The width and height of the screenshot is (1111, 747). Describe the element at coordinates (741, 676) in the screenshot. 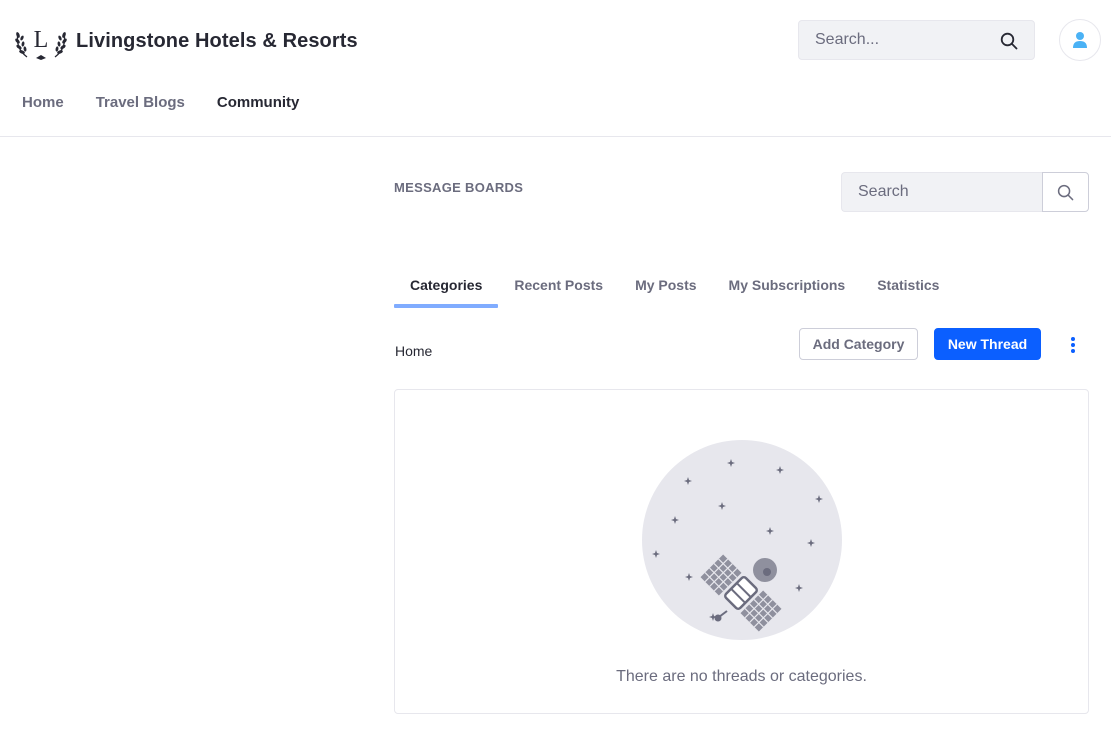

I see `empty-state-message: There are no threads or categories.` at that location.